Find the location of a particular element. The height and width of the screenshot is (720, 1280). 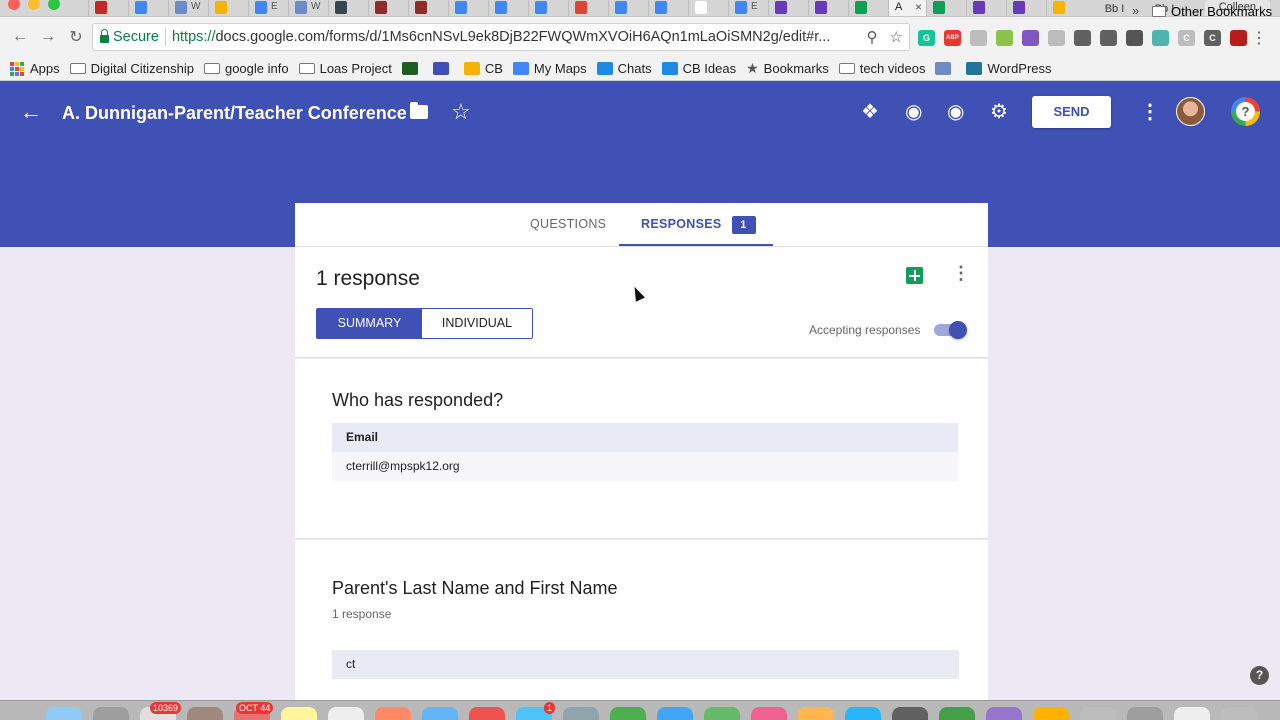

bookmark-item: google info is located at coordinates (246, 68).